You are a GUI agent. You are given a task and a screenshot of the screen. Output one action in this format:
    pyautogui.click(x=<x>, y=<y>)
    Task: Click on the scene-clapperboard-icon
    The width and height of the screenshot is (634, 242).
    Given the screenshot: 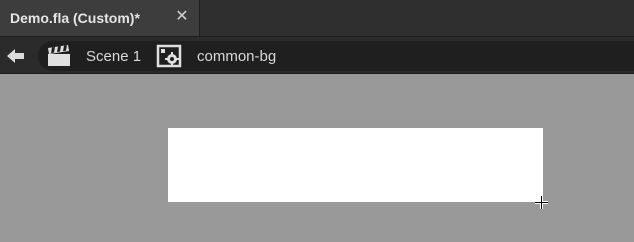 What is the action you would take?
    pyautogui.click(x=59, y=55)
    